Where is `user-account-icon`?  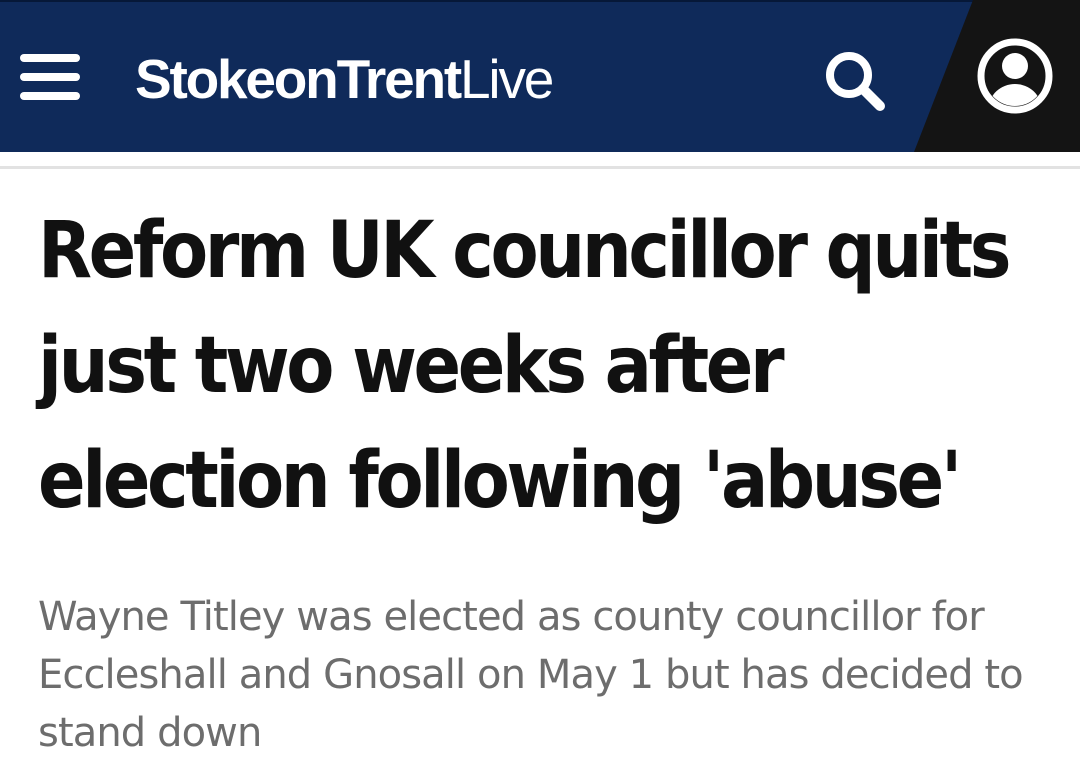
user-account-icon is located at coordinates (1015, 76).